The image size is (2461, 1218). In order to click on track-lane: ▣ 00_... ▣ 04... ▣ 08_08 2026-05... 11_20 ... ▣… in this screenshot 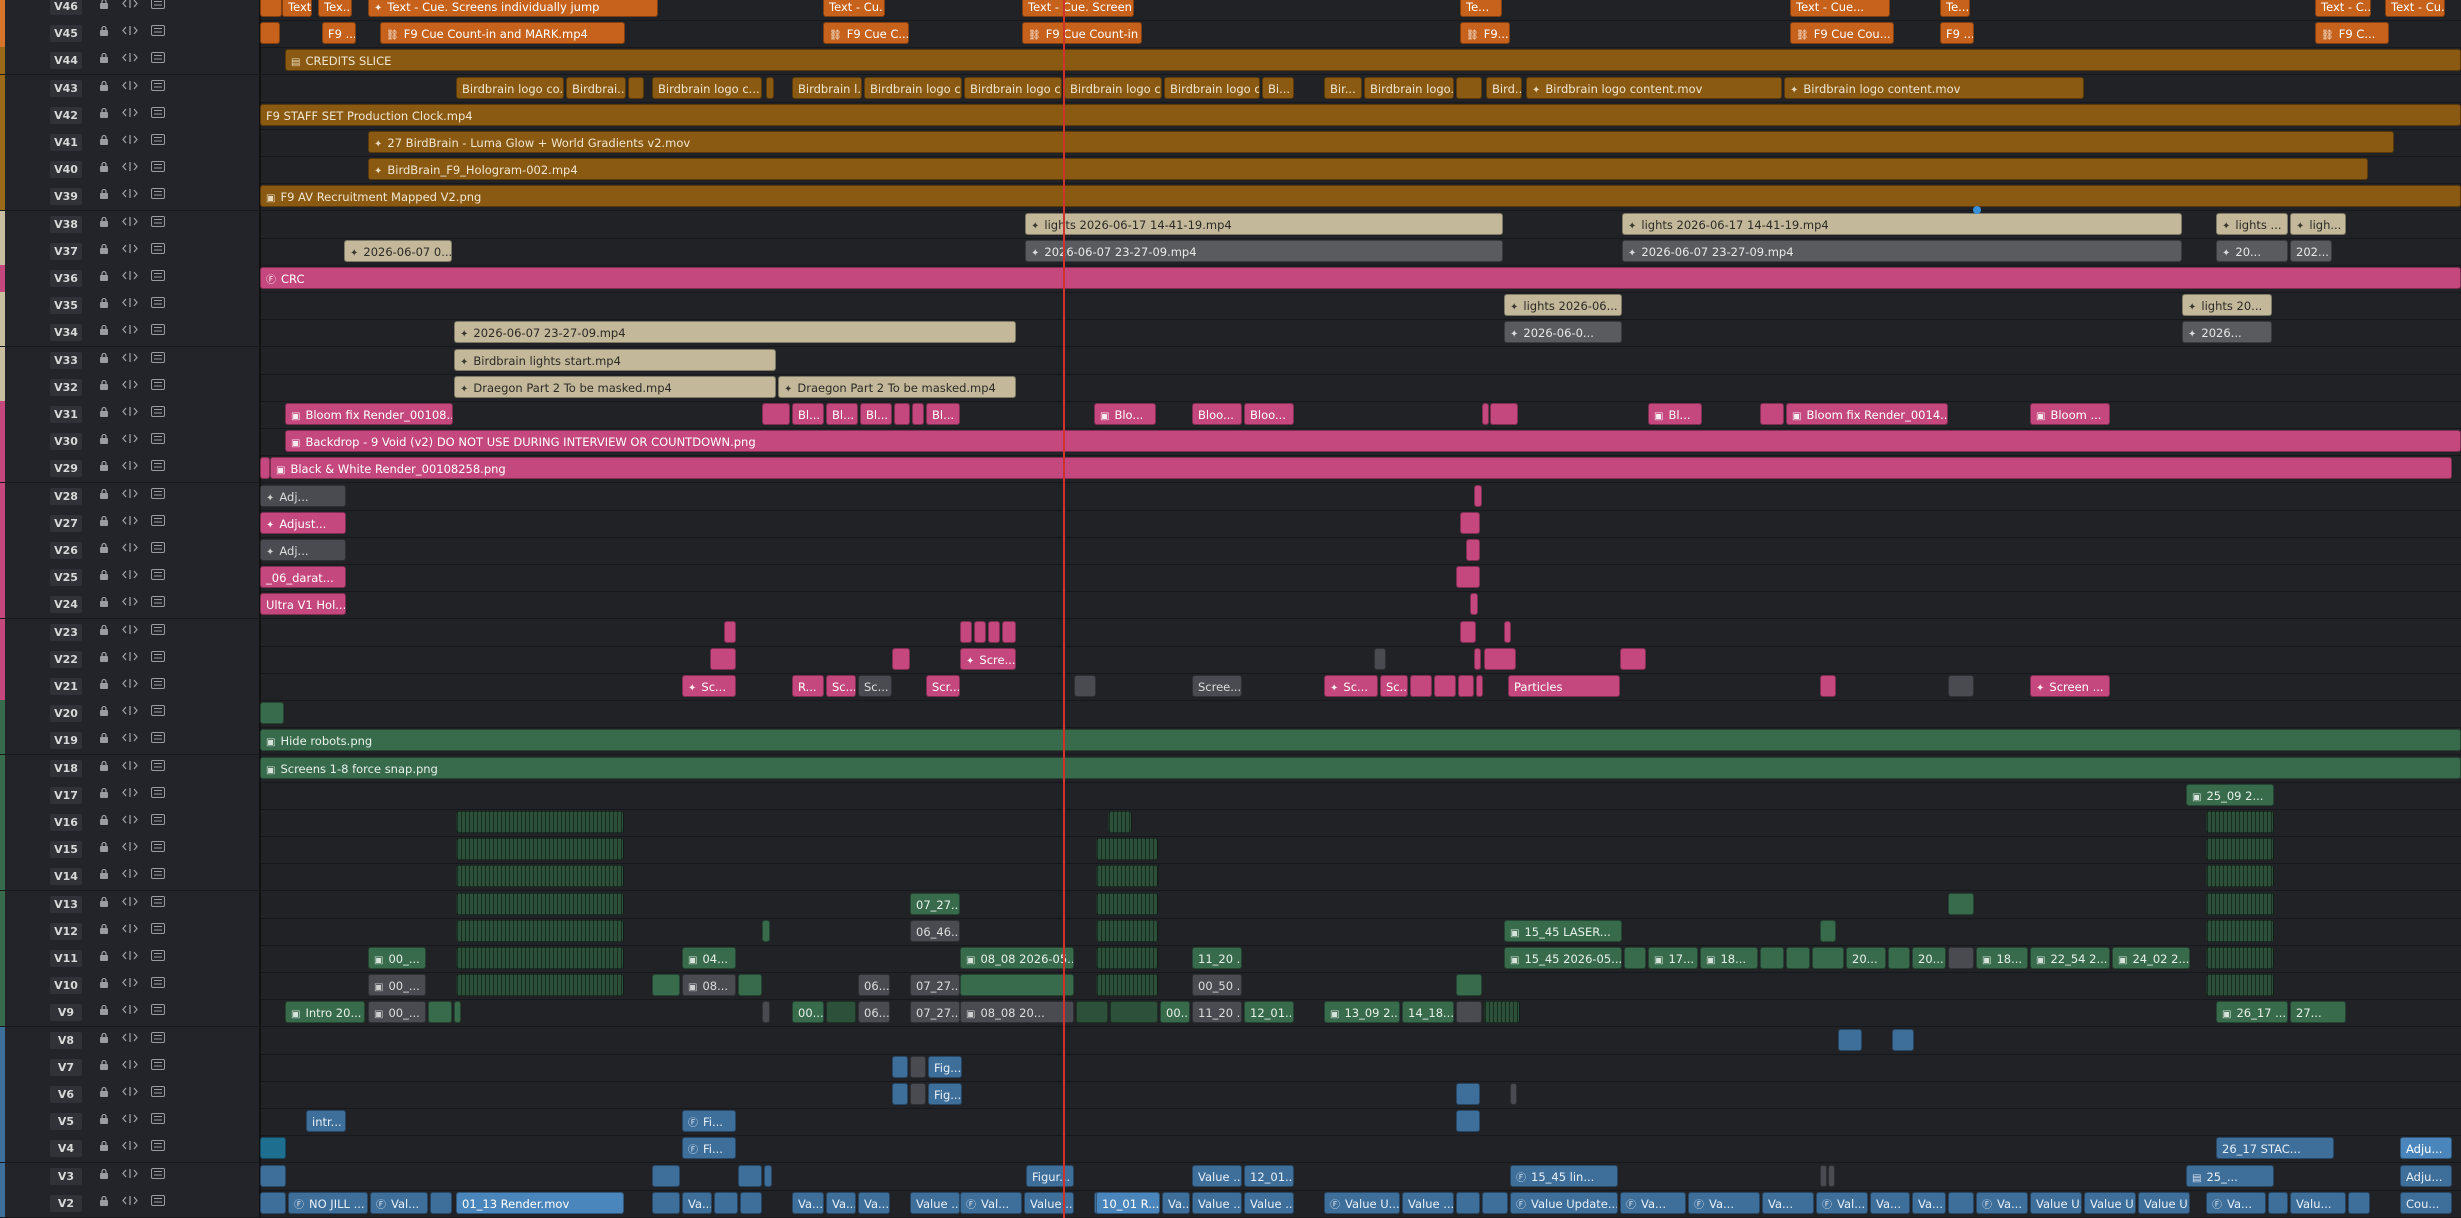, I will do `click(1360, 958)`.